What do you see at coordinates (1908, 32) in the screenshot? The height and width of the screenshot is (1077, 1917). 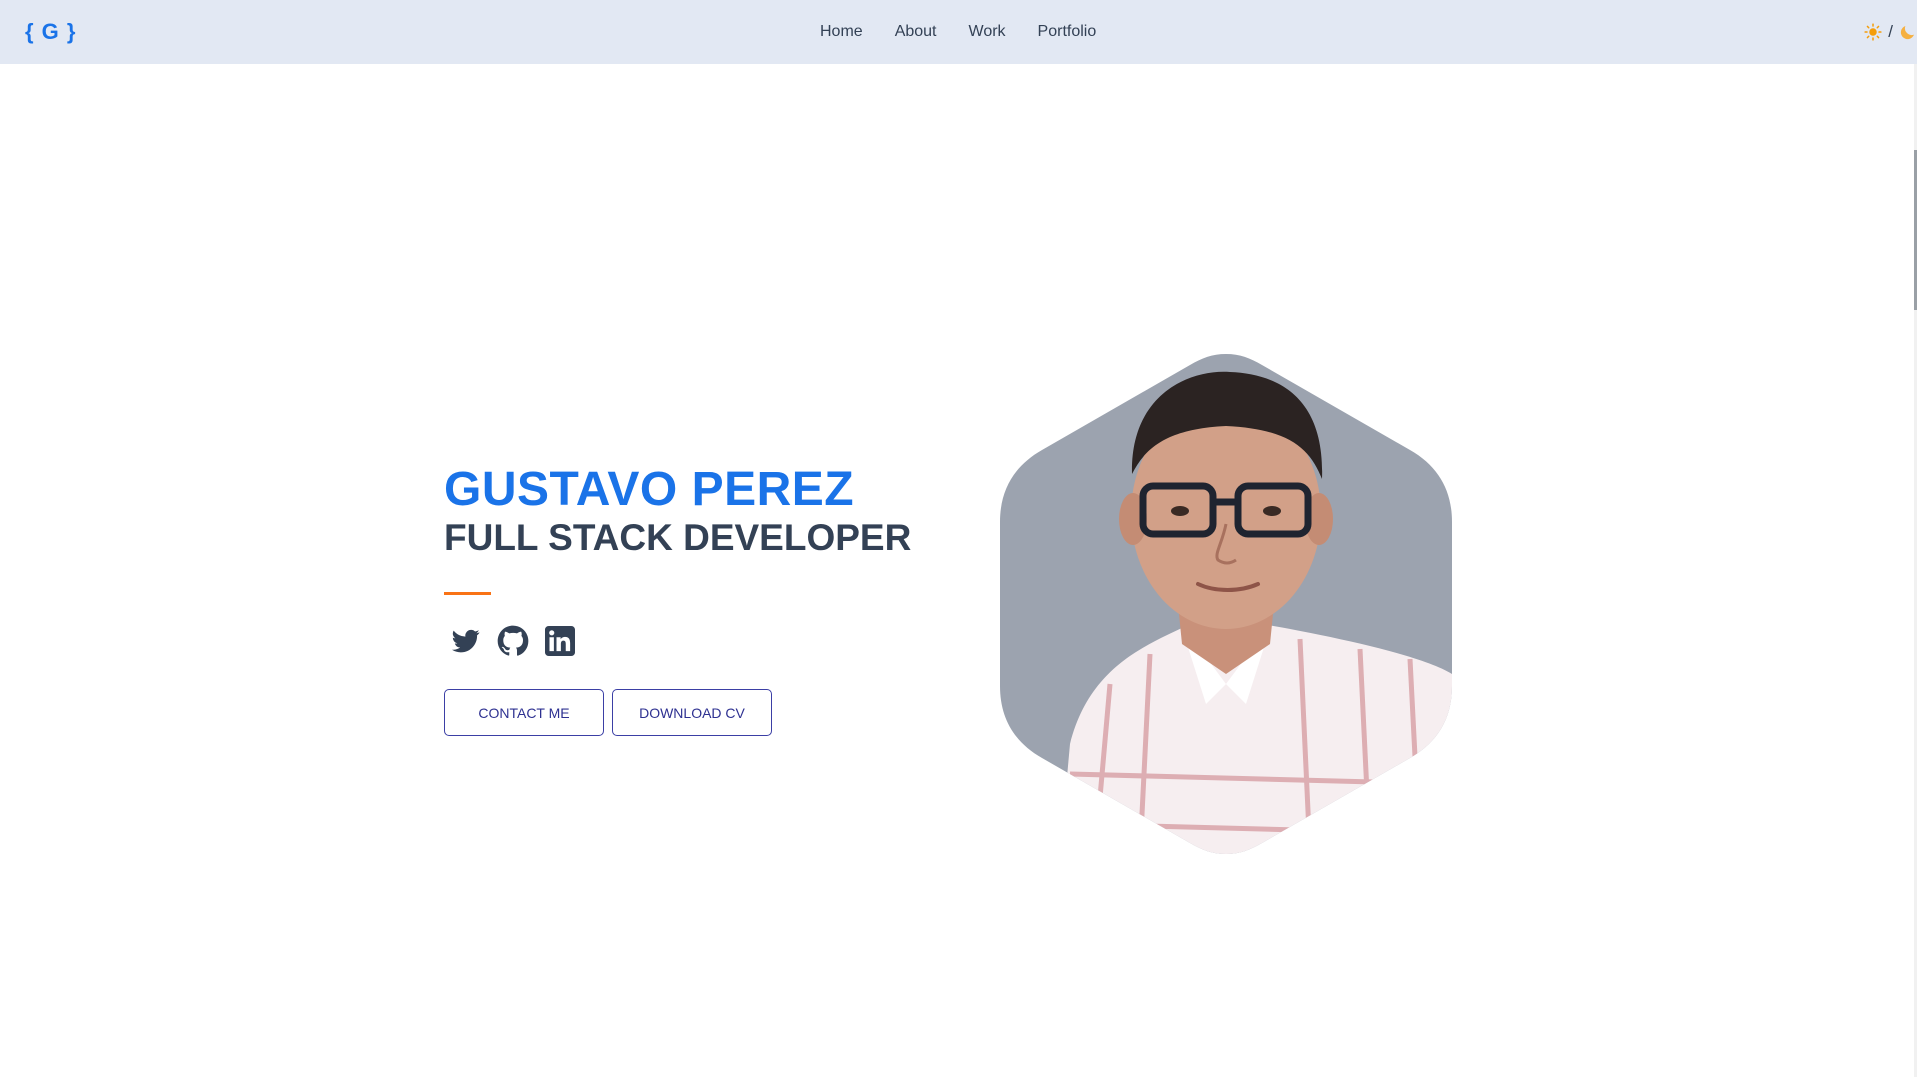 I see `moon-icon` at bounding box center [1908, 32].